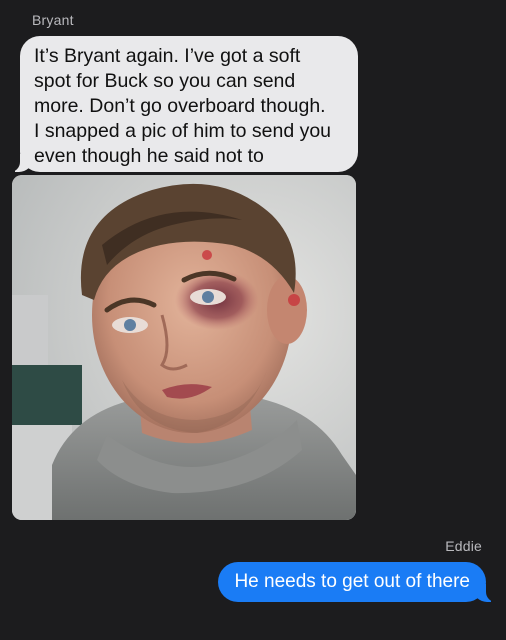 The width and height of the screenshot is (506, 640). I want to click on outgoing-message-bubble: He needs to get out of there, so click(357, 582).